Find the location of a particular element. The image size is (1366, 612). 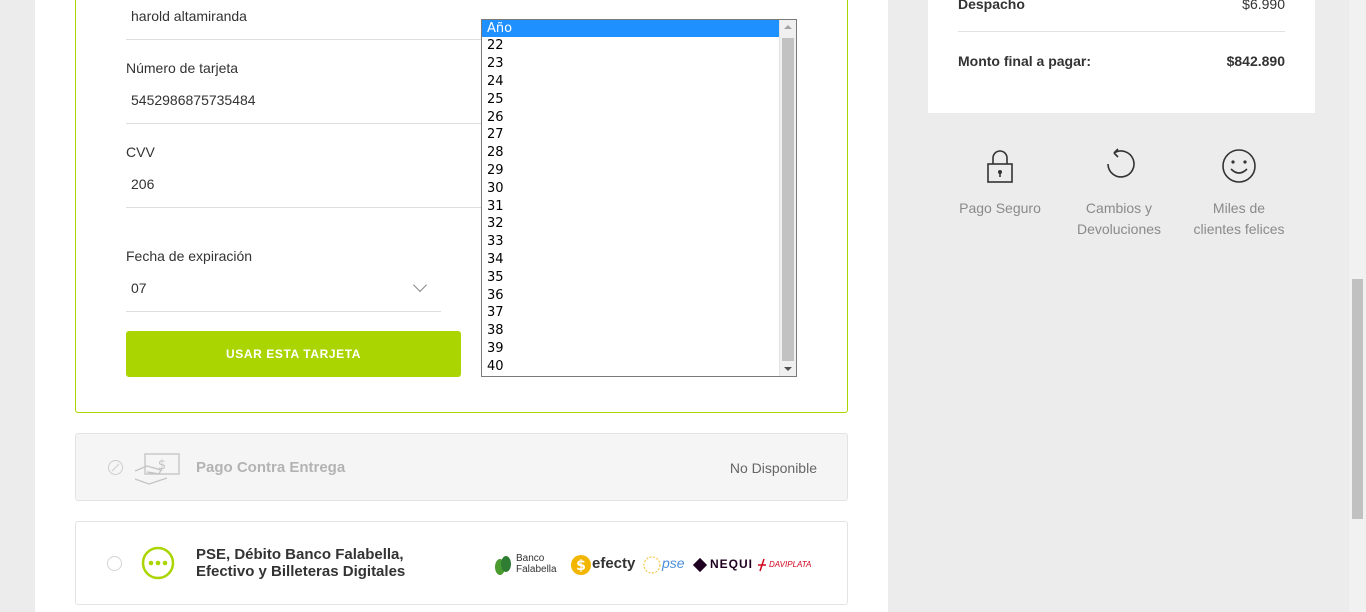

year-option: 27 is located at coordinates (631, 135).